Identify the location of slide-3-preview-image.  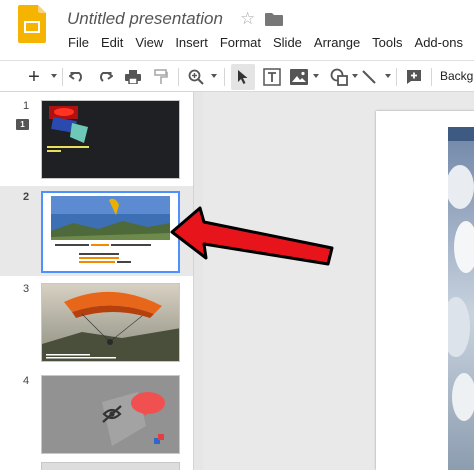
(110, 322).